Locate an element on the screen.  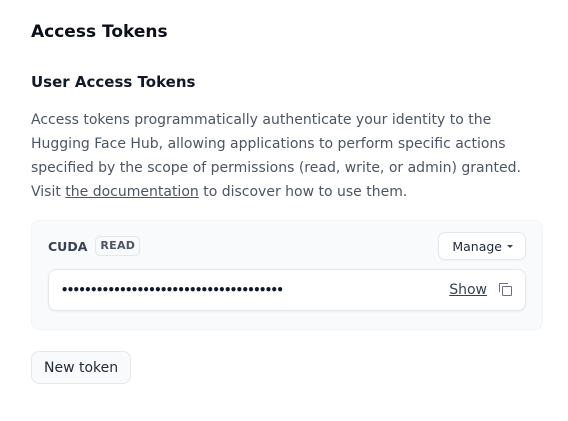
page-title: Access Tokens is located at coordinates (99, 32).